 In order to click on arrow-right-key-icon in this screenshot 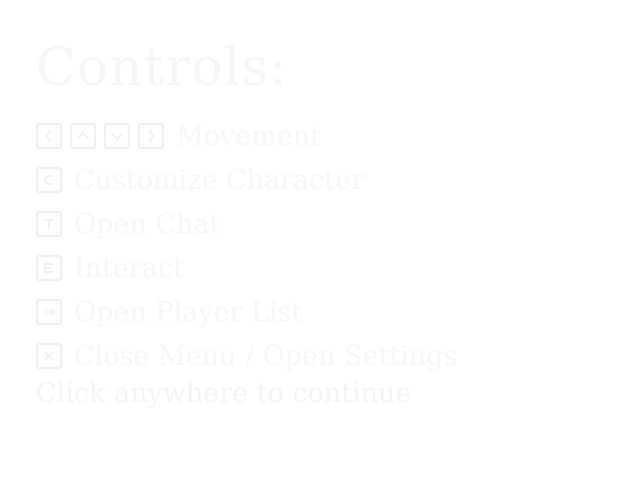, I will do `click(151, 136)`.